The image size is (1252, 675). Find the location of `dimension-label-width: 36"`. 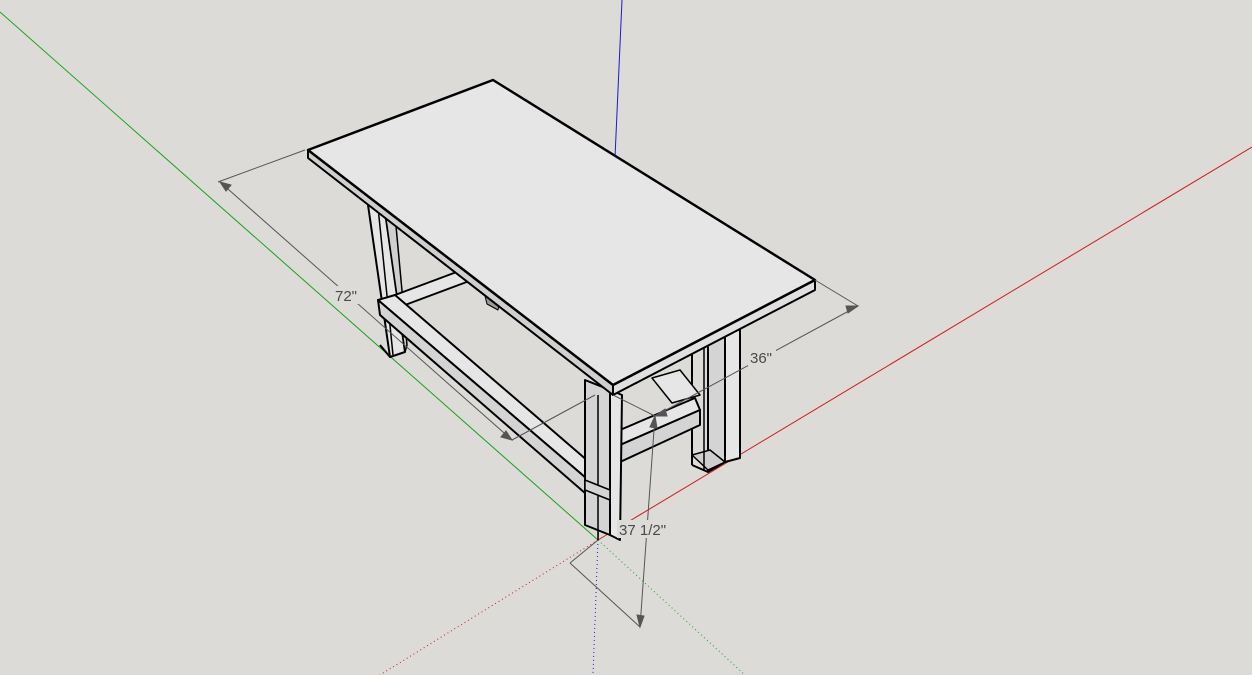

dimension-label-width: 36" is located at coordinates (761, 358).